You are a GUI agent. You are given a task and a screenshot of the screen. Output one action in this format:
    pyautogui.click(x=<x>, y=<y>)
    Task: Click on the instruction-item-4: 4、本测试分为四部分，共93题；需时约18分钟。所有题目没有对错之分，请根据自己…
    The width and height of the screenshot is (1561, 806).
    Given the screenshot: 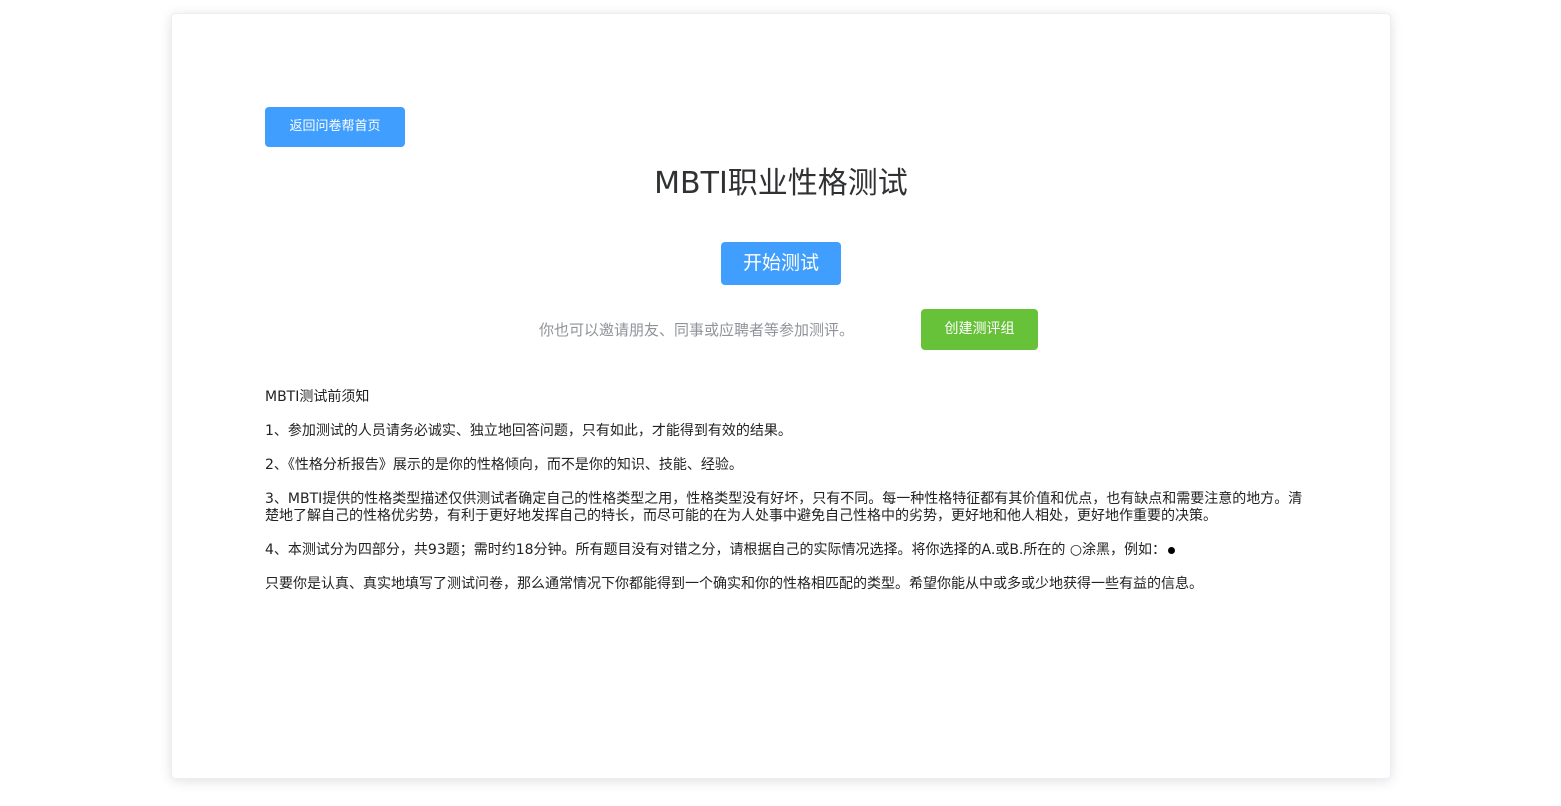 What is the action you would take?
    pyautogui.click(x=785, y=550)
    